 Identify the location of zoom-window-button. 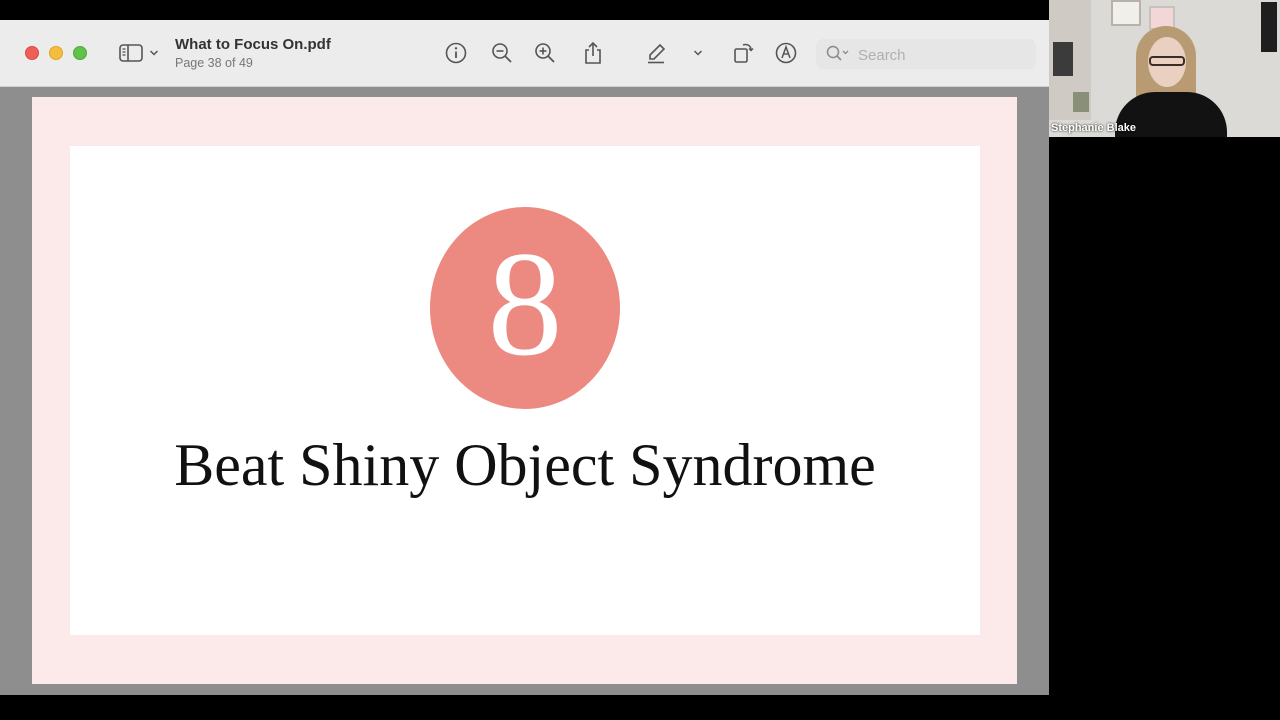
(80, 53).